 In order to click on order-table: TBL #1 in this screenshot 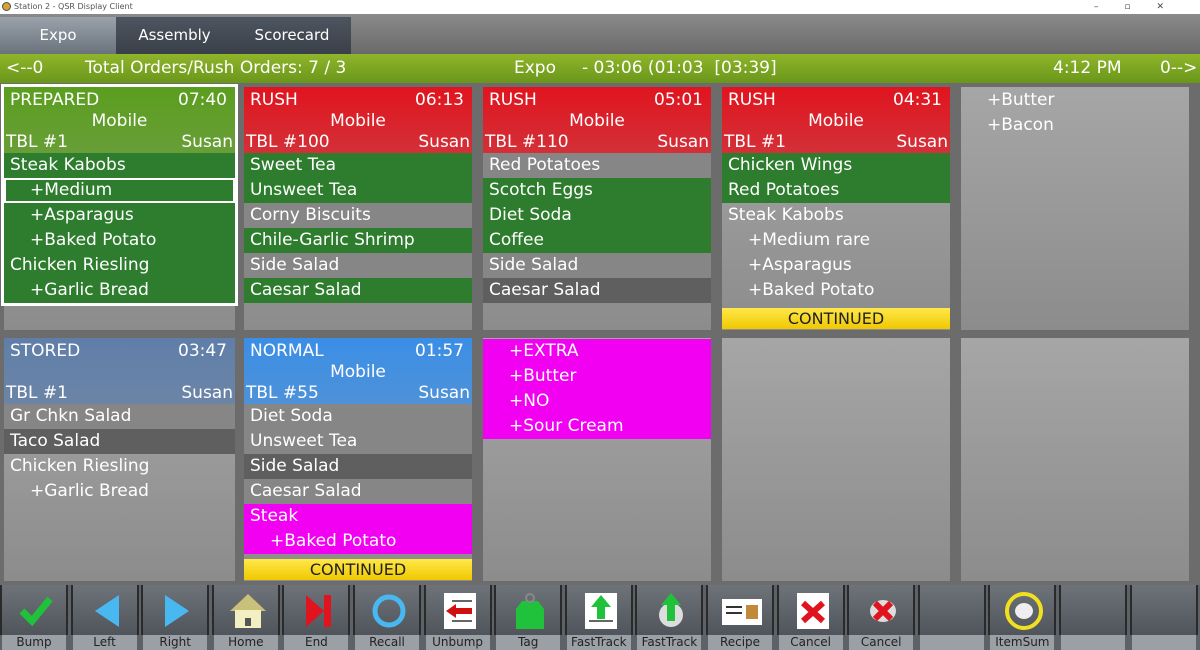, I will do `click(37, 393)`.